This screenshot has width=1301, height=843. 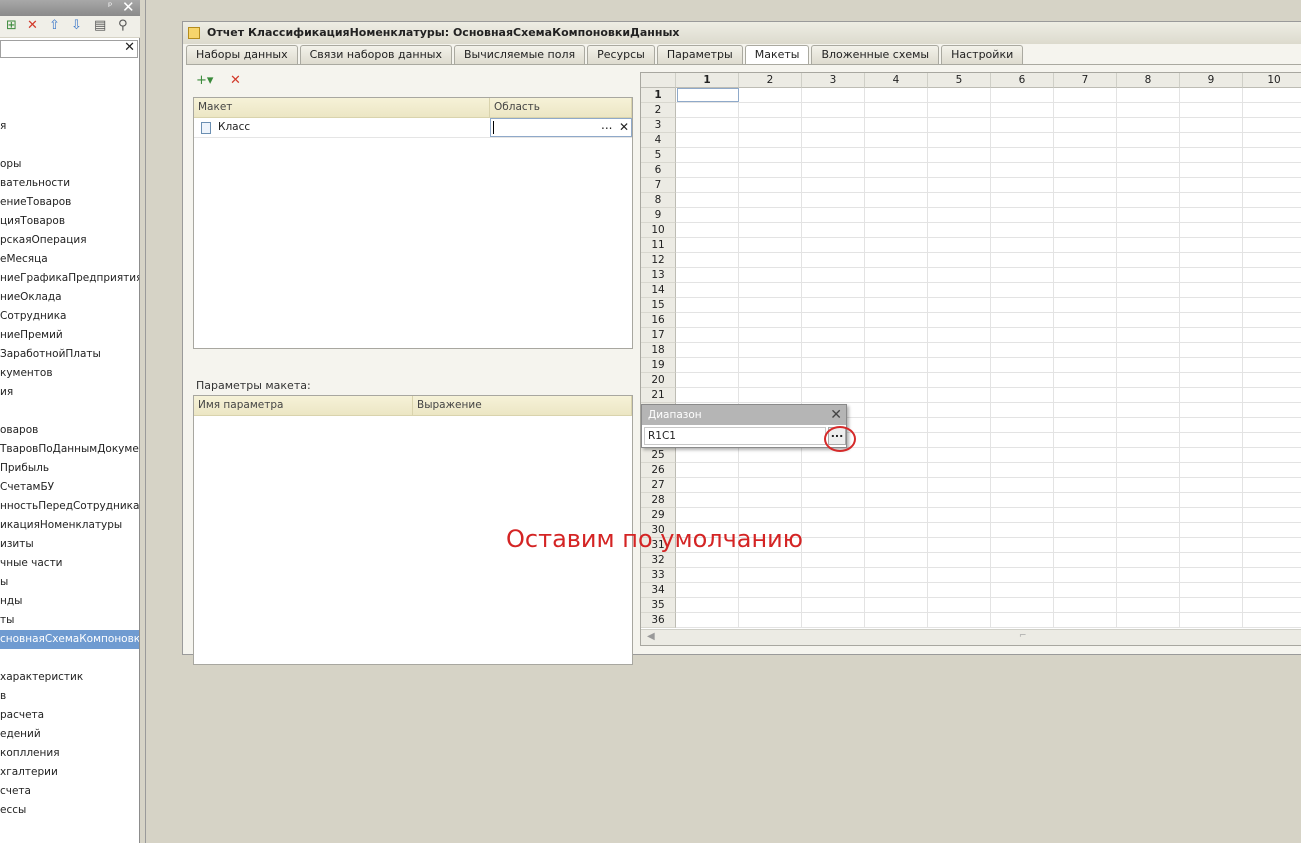 I want to click on close-icon: ✕, so click(x=836, y=415).